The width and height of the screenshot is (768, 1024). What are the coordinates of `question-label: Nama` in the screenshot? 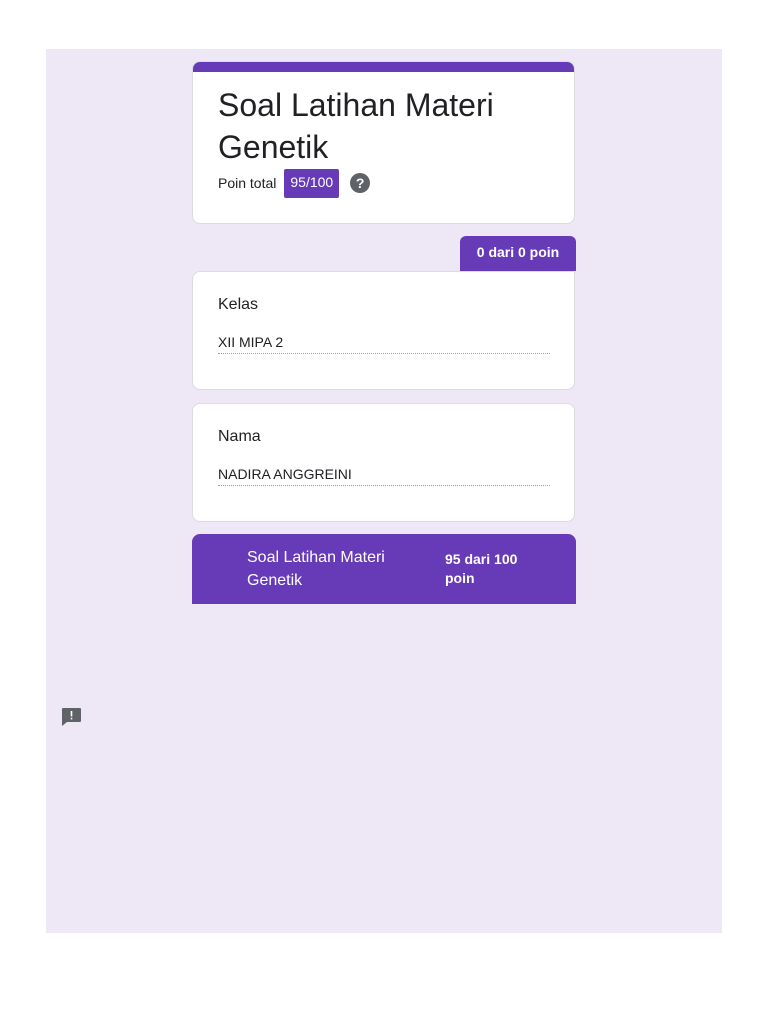 It's located at (239, 436).